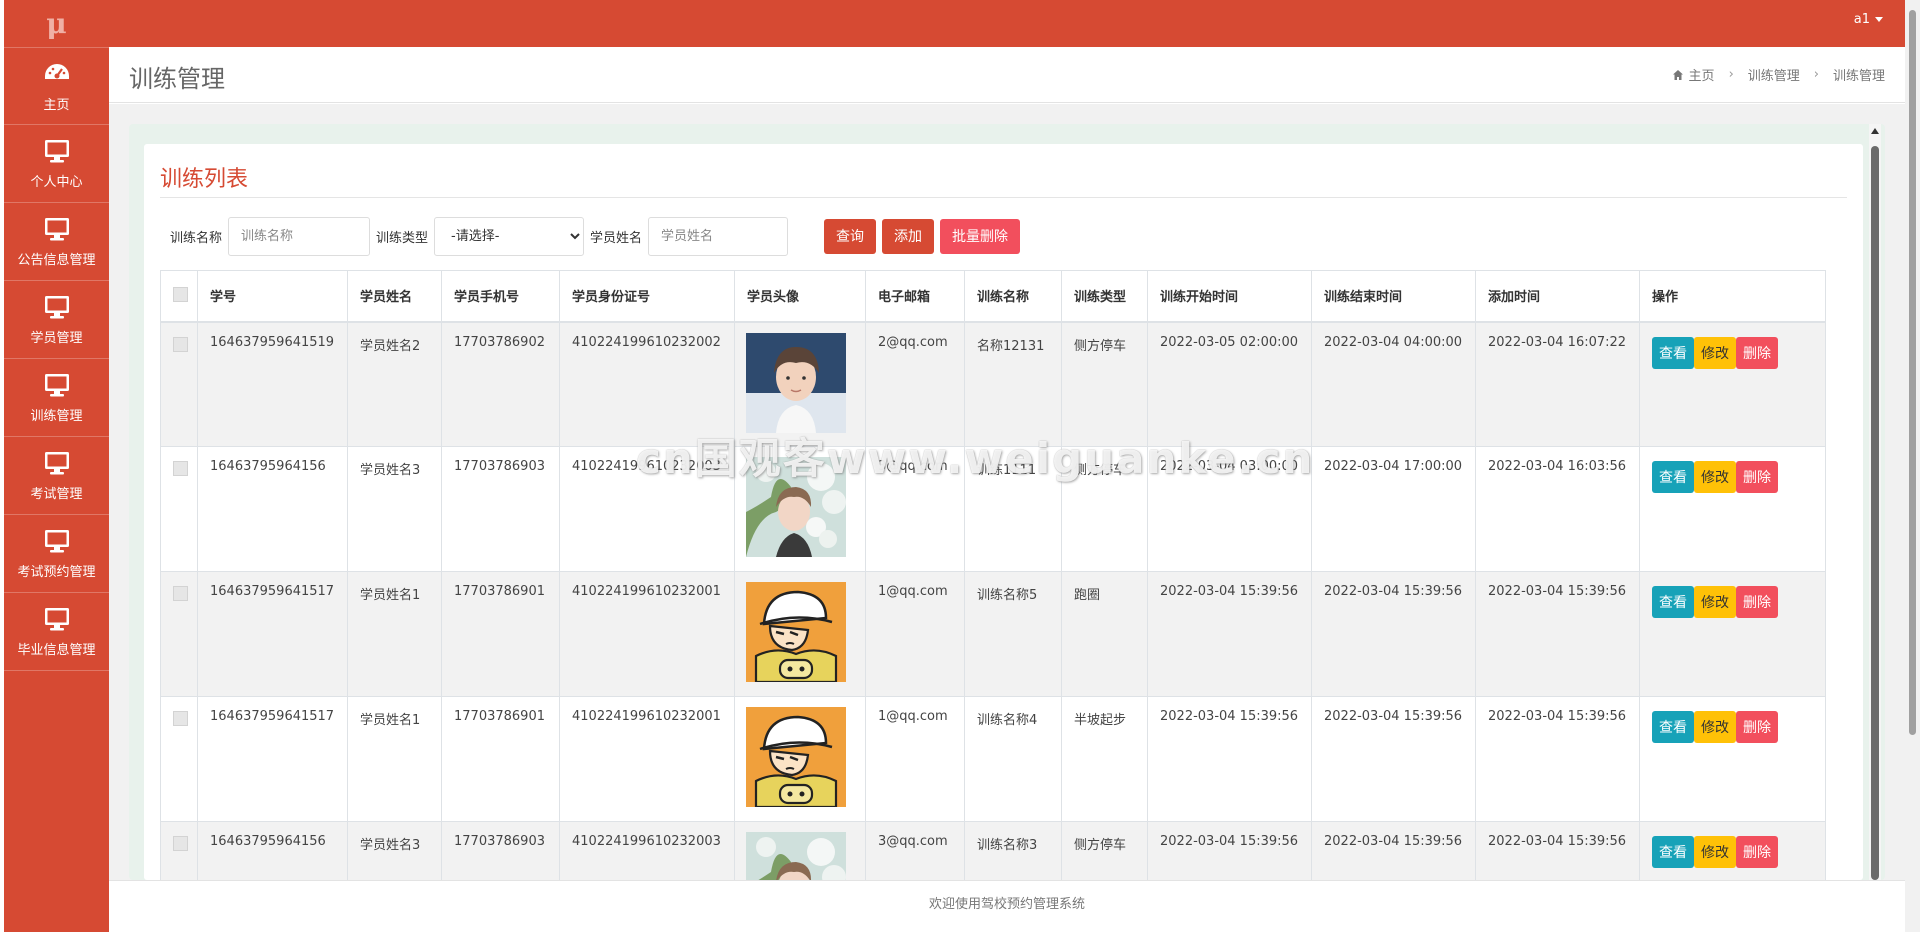  I want to click on col-header: 学员姓名, so click(394, 296).